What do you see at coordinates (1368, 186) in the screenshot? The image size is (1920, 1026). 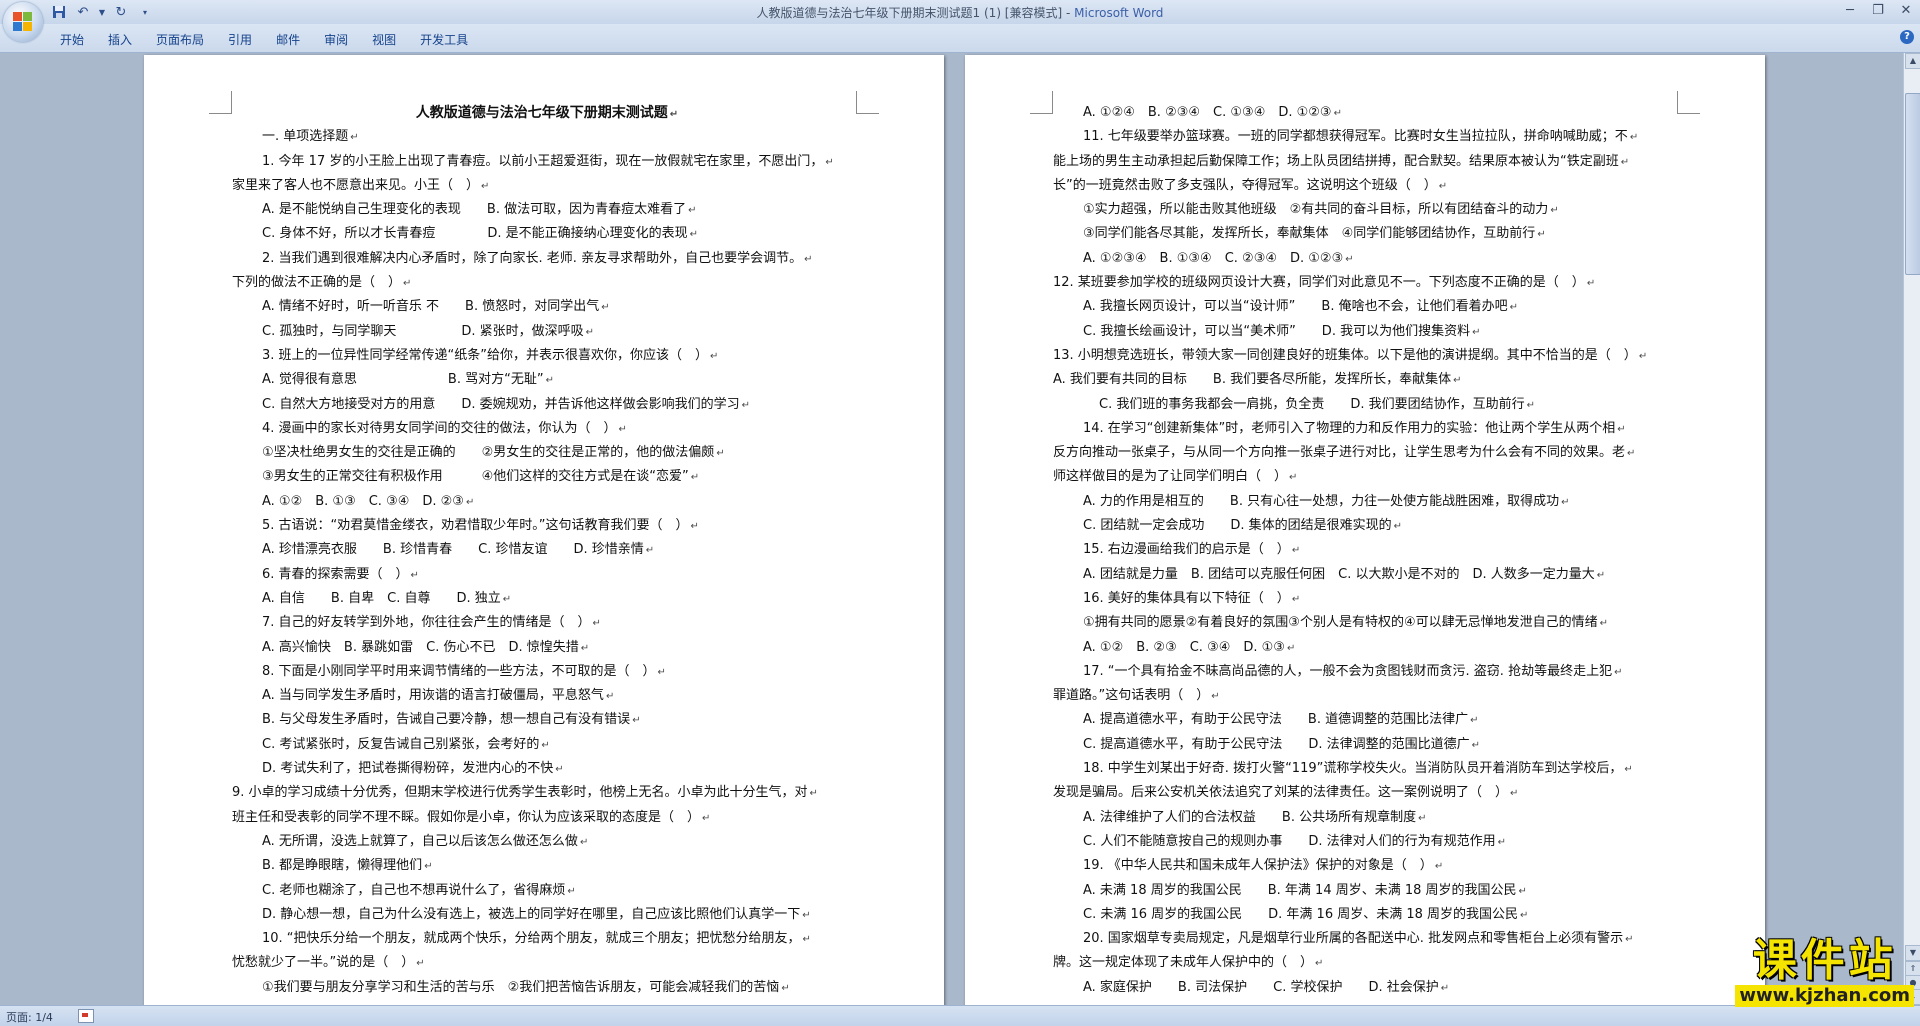 I see `text-line: 长”的一班竟然击败了多支强队，夺得冠军。这说明这个班级（ ）` at bounding box center [1368, 186].